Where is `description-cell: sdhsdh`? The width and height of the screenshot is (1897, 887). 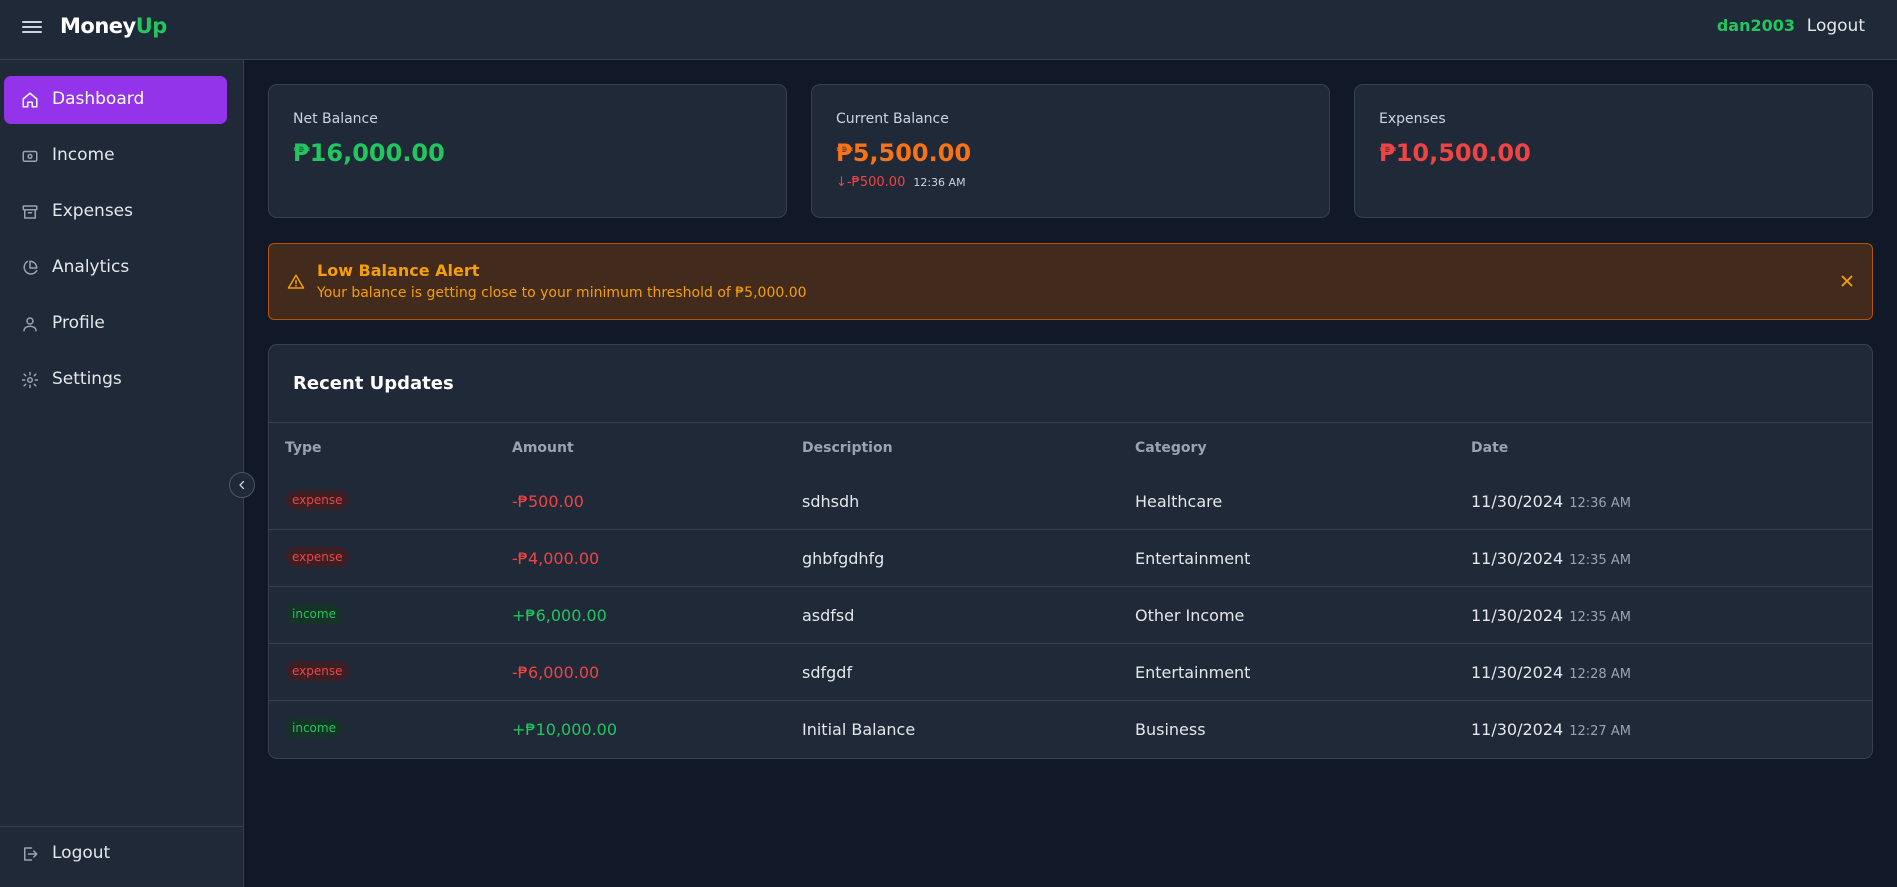
description-cell: sdhsdh is located at coordinates (831, 501).